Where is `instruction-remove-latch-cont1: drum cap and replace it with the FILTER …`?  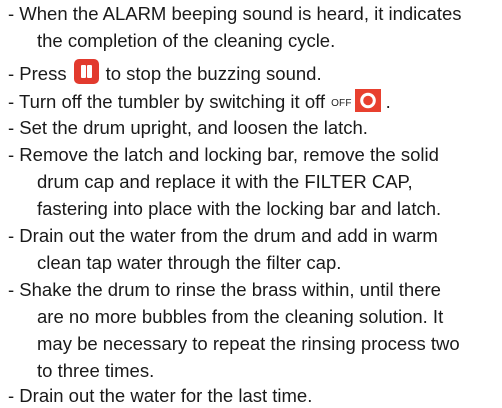 instruction-remove-latch-cont1: drum cap and replace it with the FILTER … is located at coordinates (225, 181).